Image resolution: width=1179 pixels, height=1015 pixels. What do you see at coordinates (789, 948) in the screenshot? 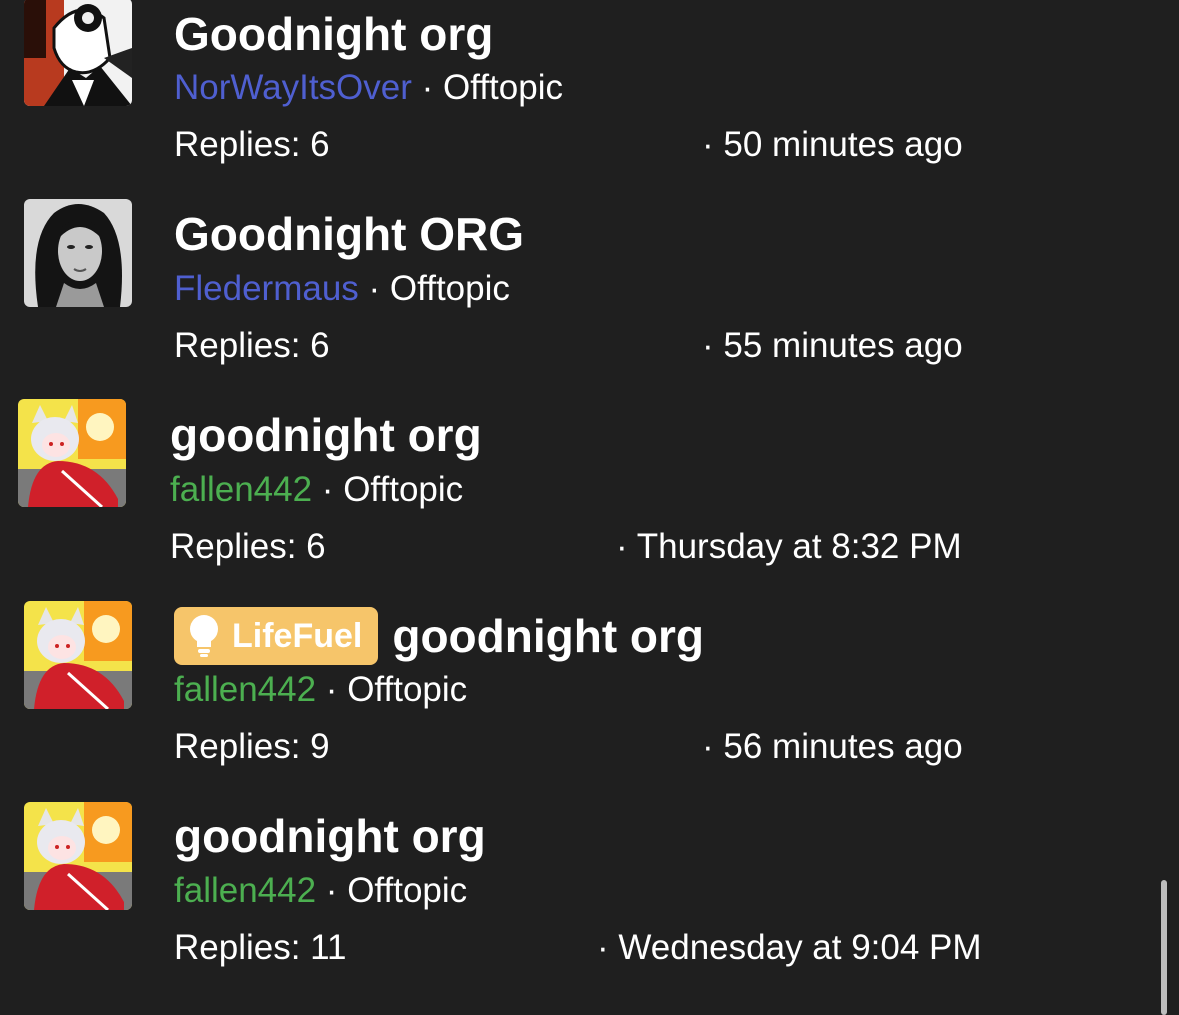
I see `last-post-time: · Wednesday at 9:04 PM` at bounding box center [789, 948].